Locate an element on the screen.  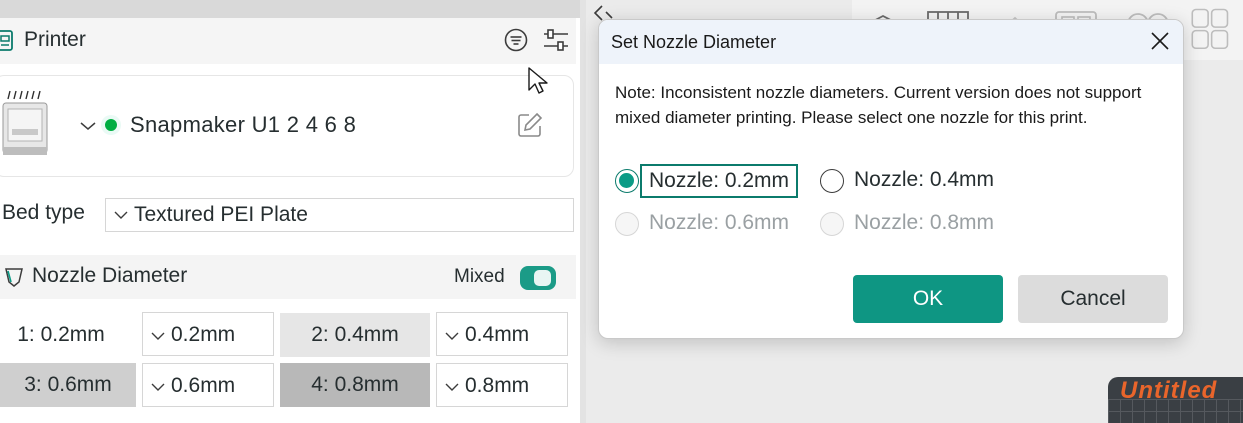
nozzle-section-header: Nozzle Diameter Mixed is located at coordinates (288, 277).